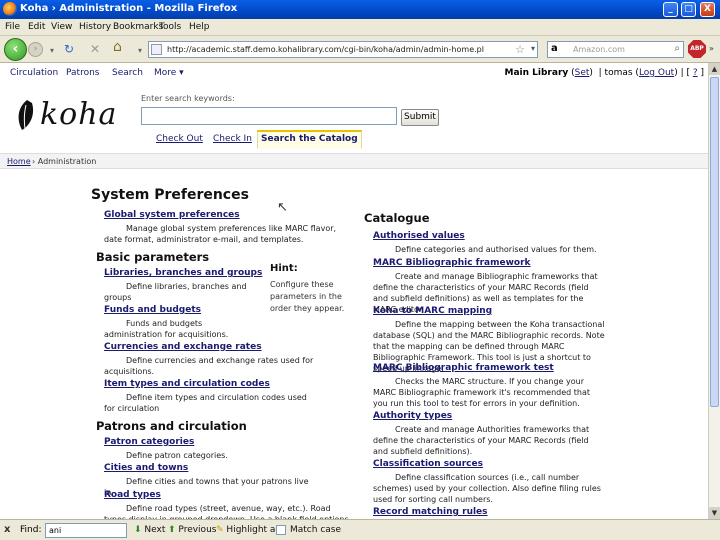  What do you see at coordinates (688, 9) in the screenshot?
I see `maximize-button: □` at bounding box center [688, 9].